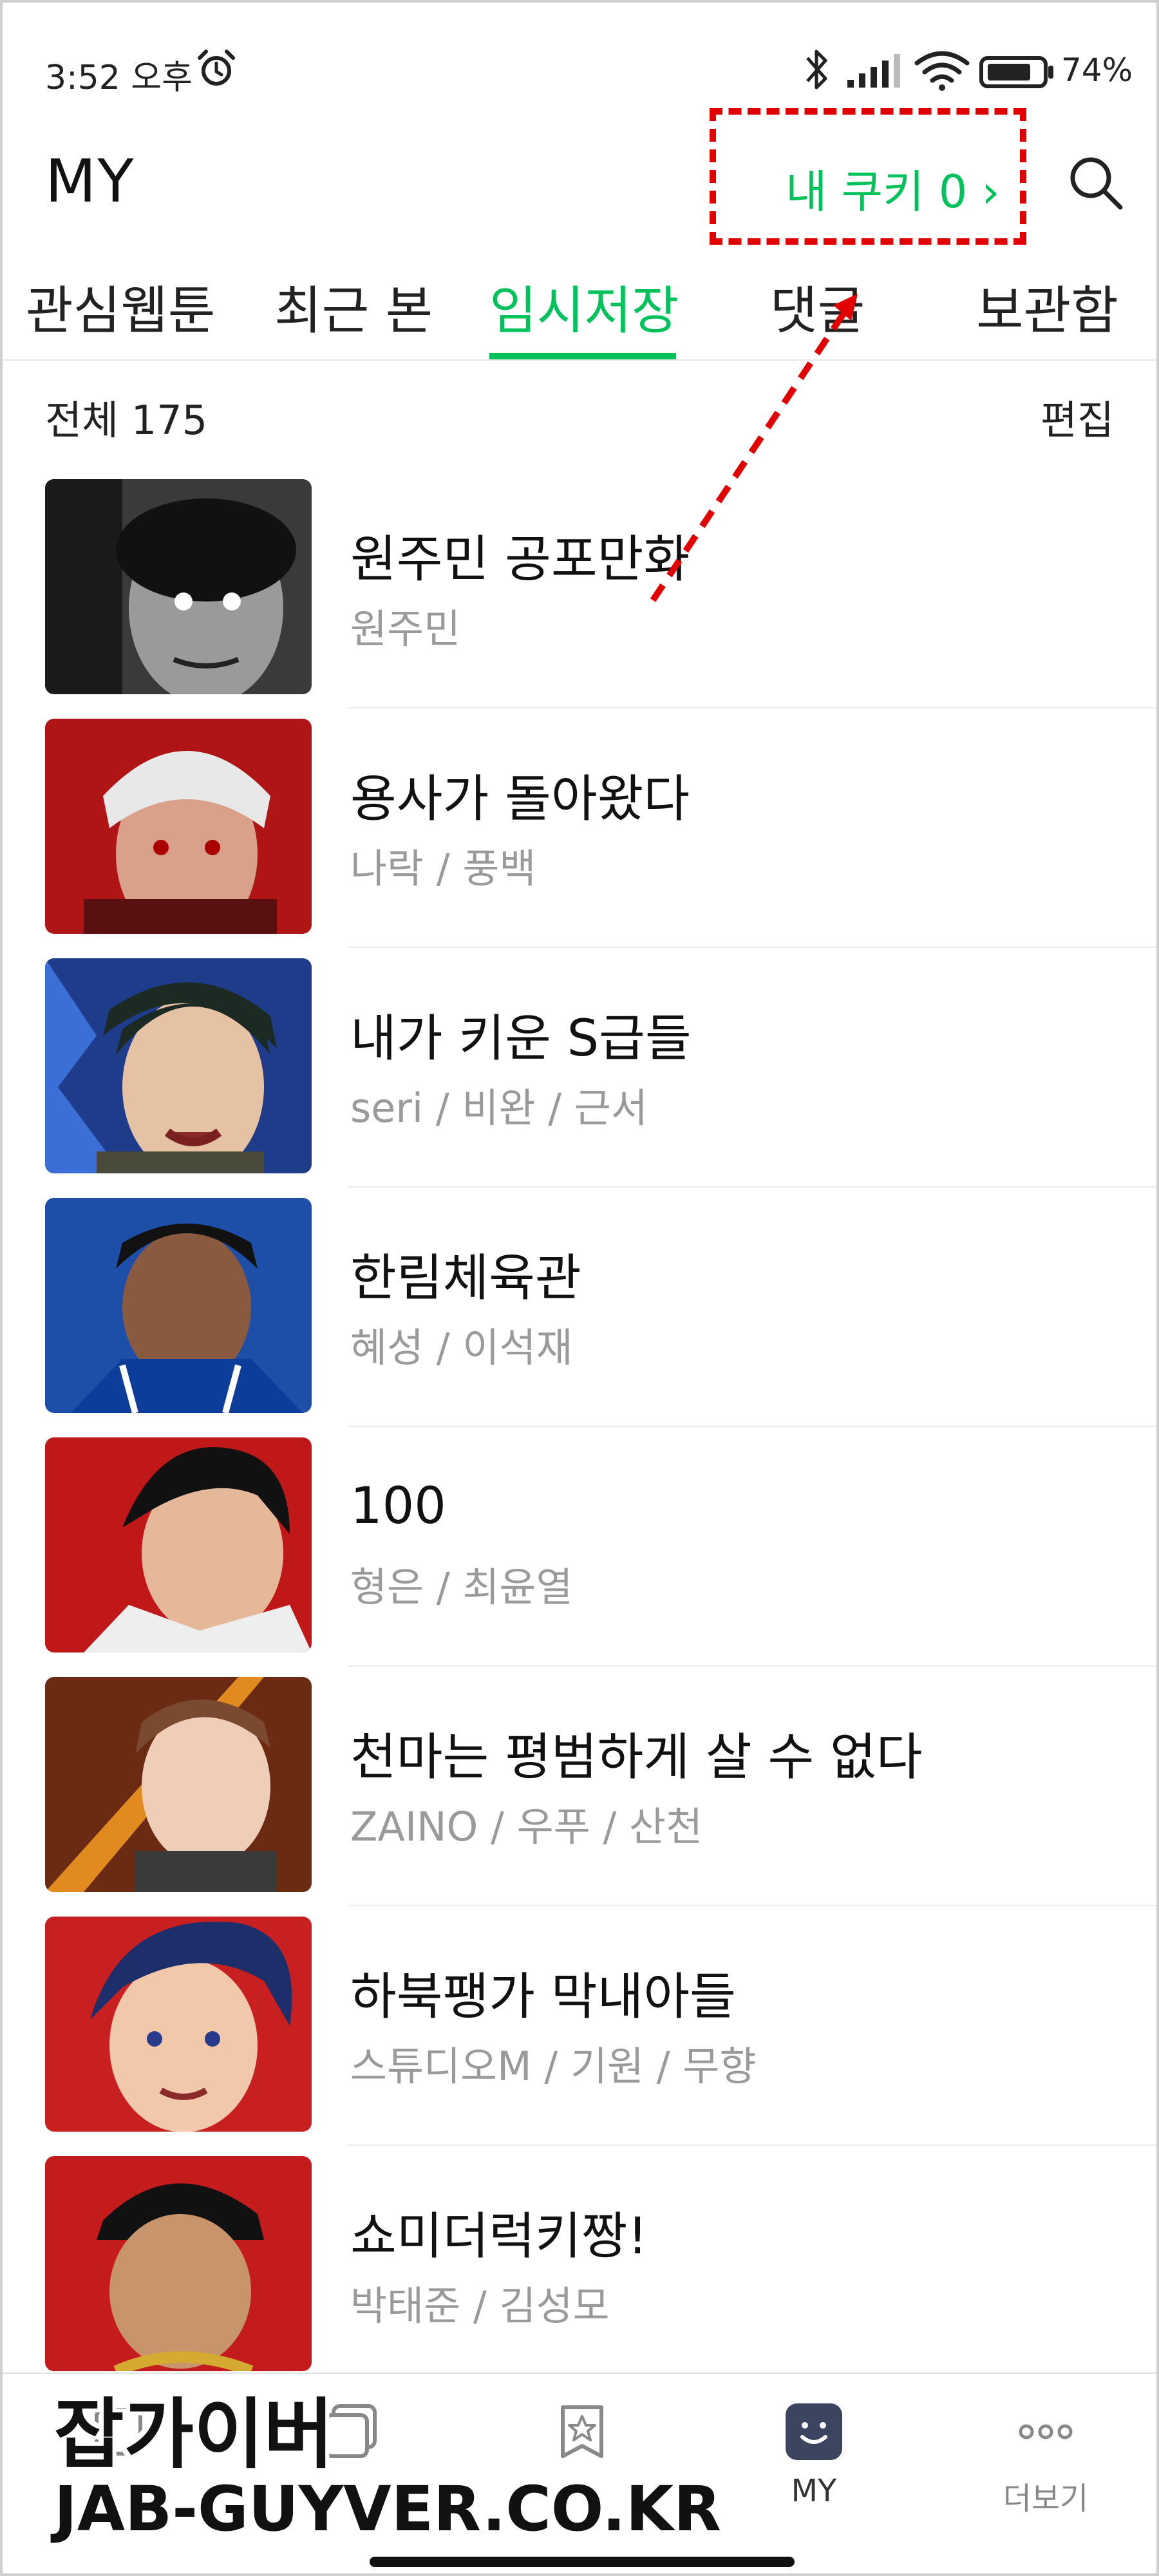  What do you see at coordinates (1097, 70) in the screenshot?
I see `battery-percent: 74%` at bounding box center [1097, 70].